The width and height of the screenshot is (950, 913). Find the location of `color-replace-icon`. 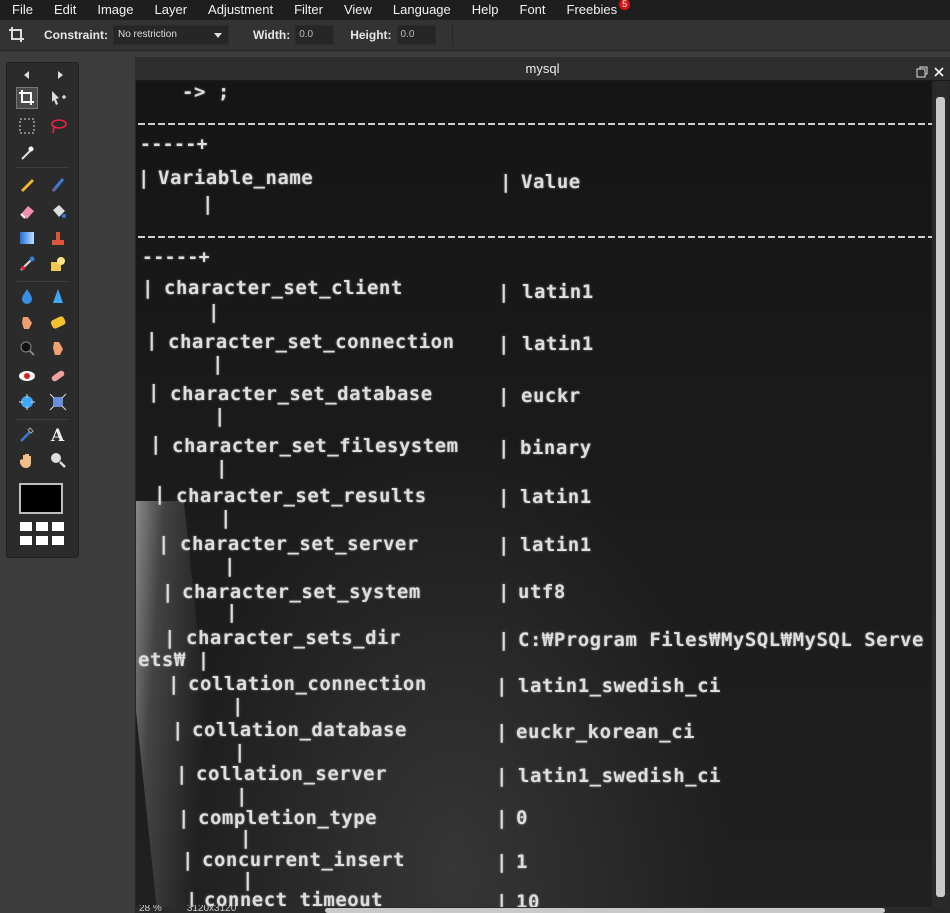

color-replace-icon is located at coordinates (27, 263).